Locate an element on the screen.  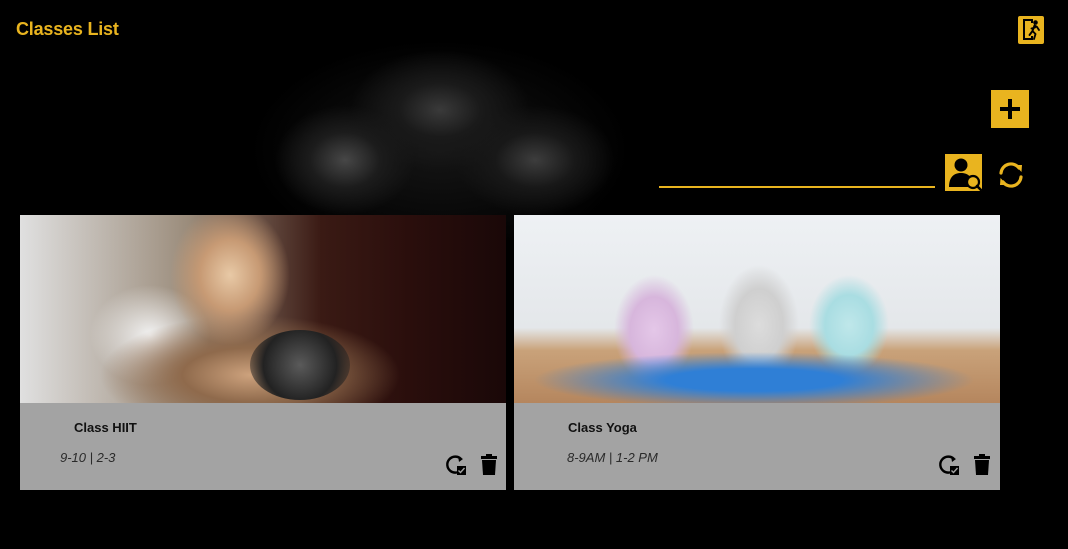
user-search-icon is located at coordinates (966, 175).